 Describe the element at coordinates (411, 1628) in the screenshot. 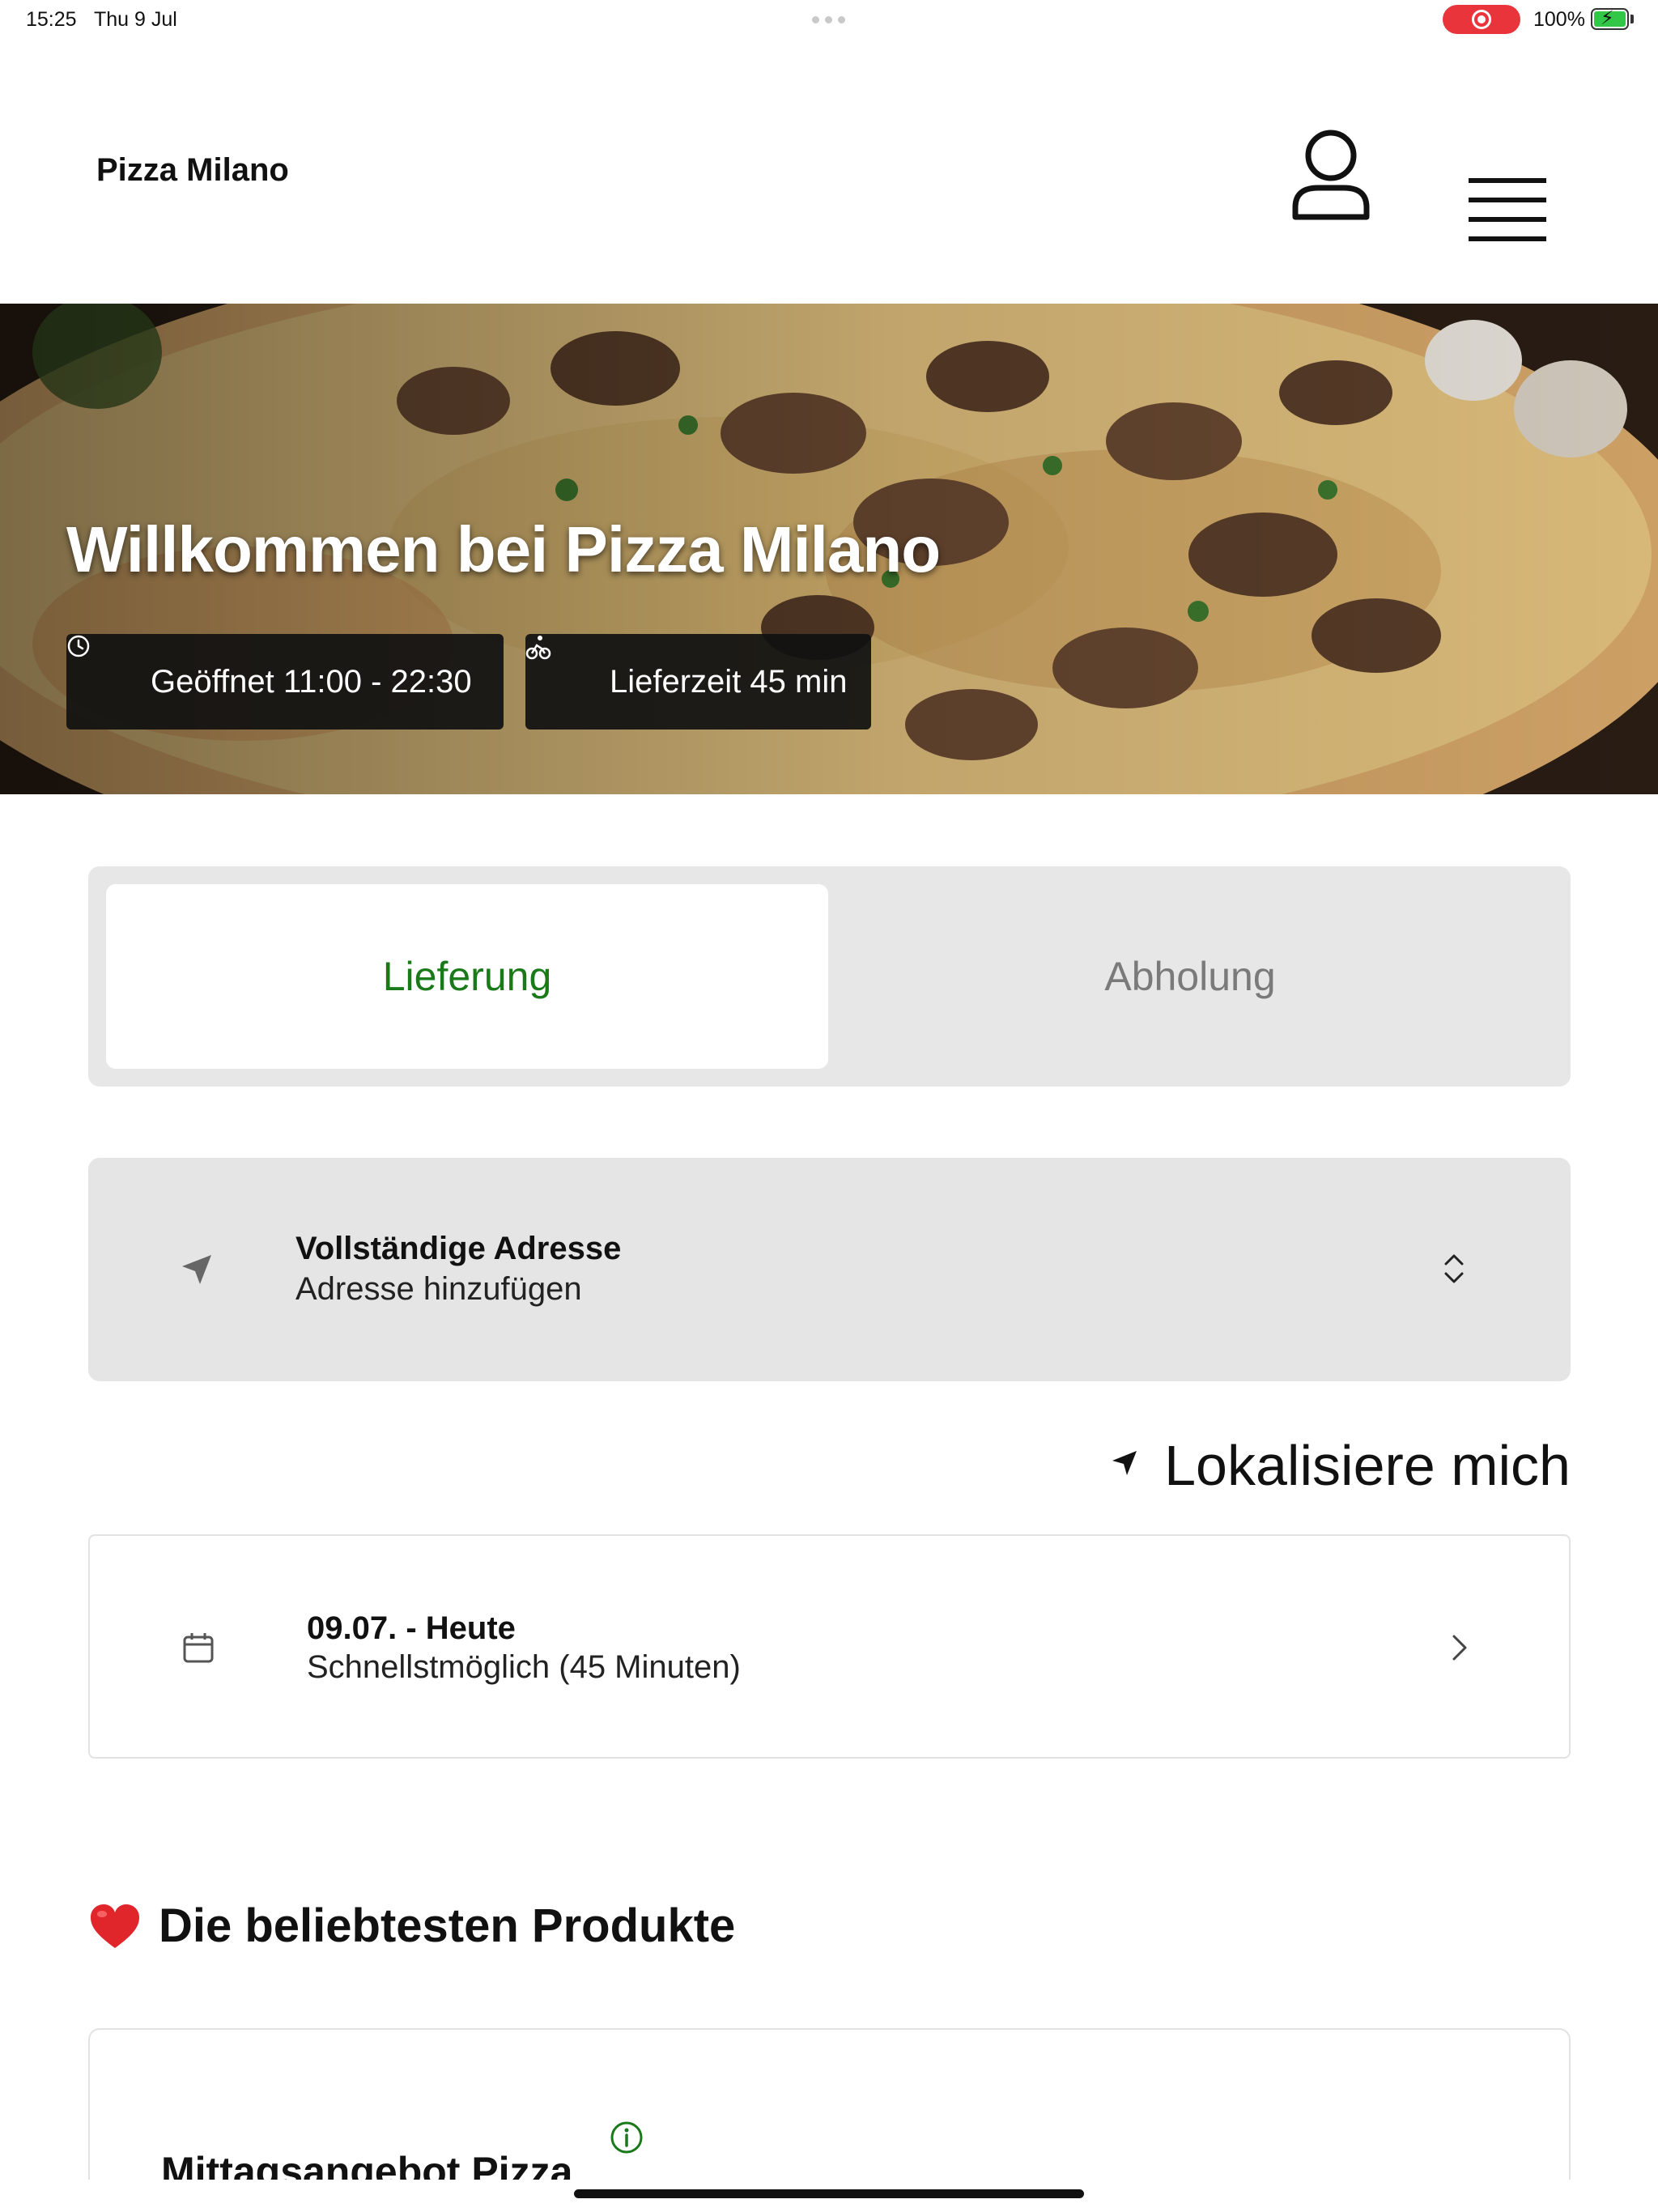

I see `delivery-date: 09.07. - Heute` at that location.